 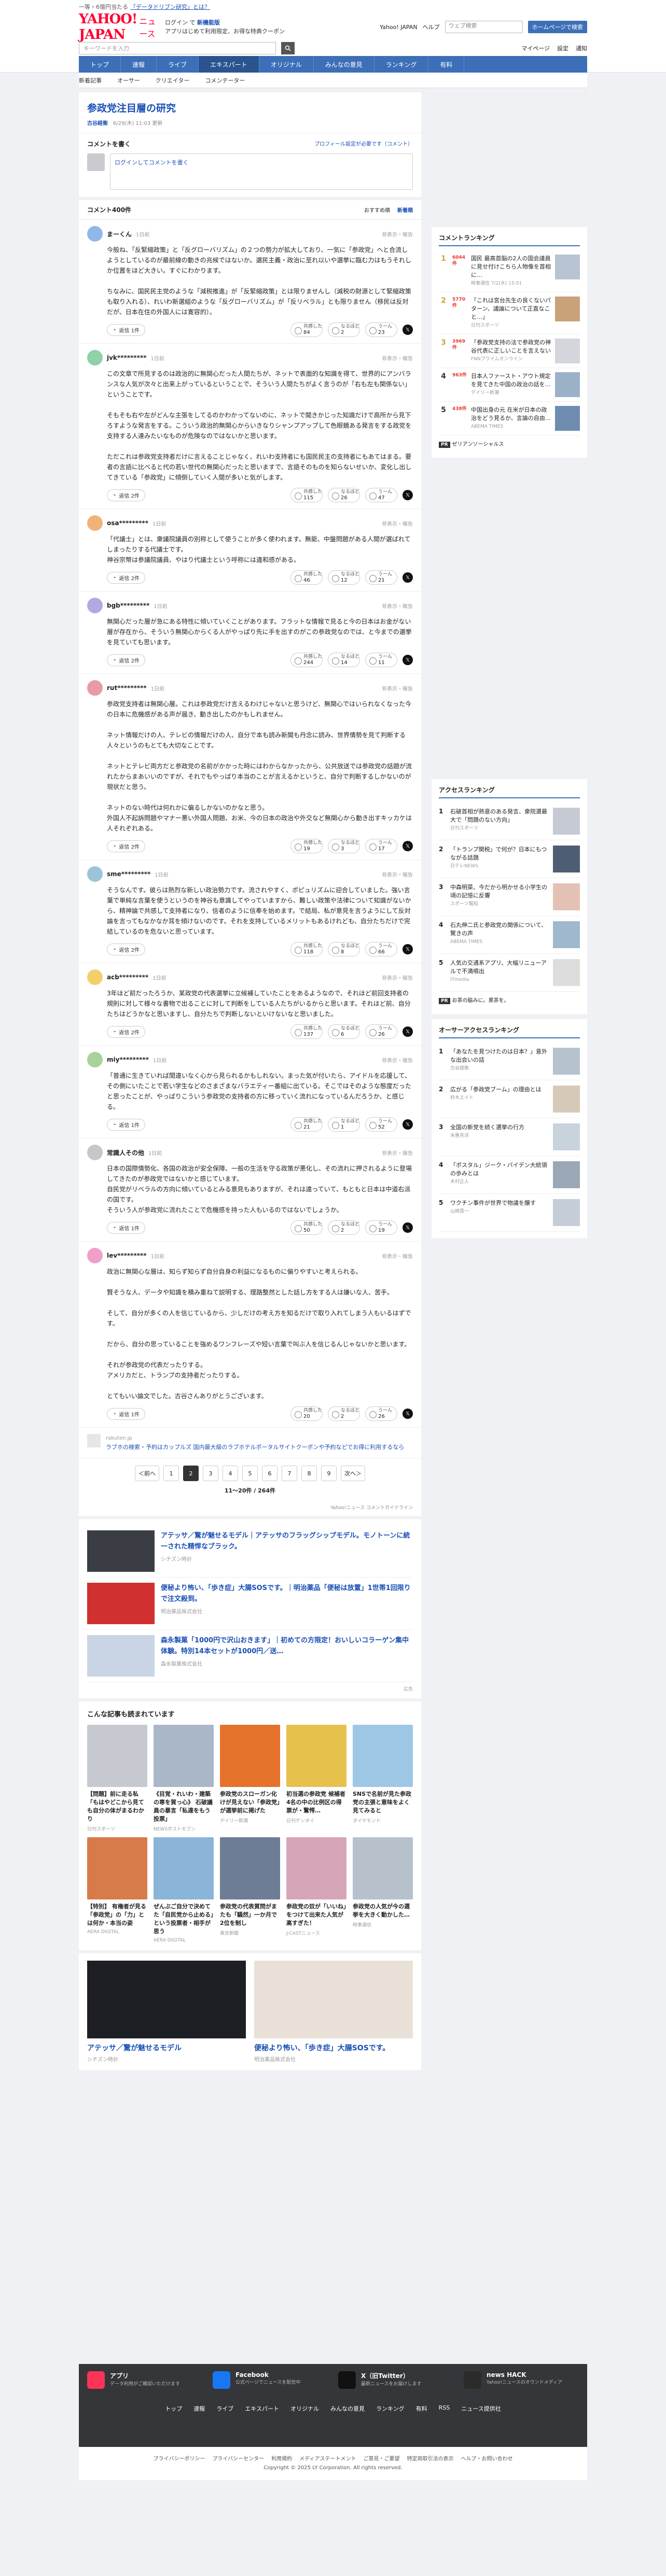 I want to click on article-title: 参政党注目層の研究, so click(x=250, y=108).